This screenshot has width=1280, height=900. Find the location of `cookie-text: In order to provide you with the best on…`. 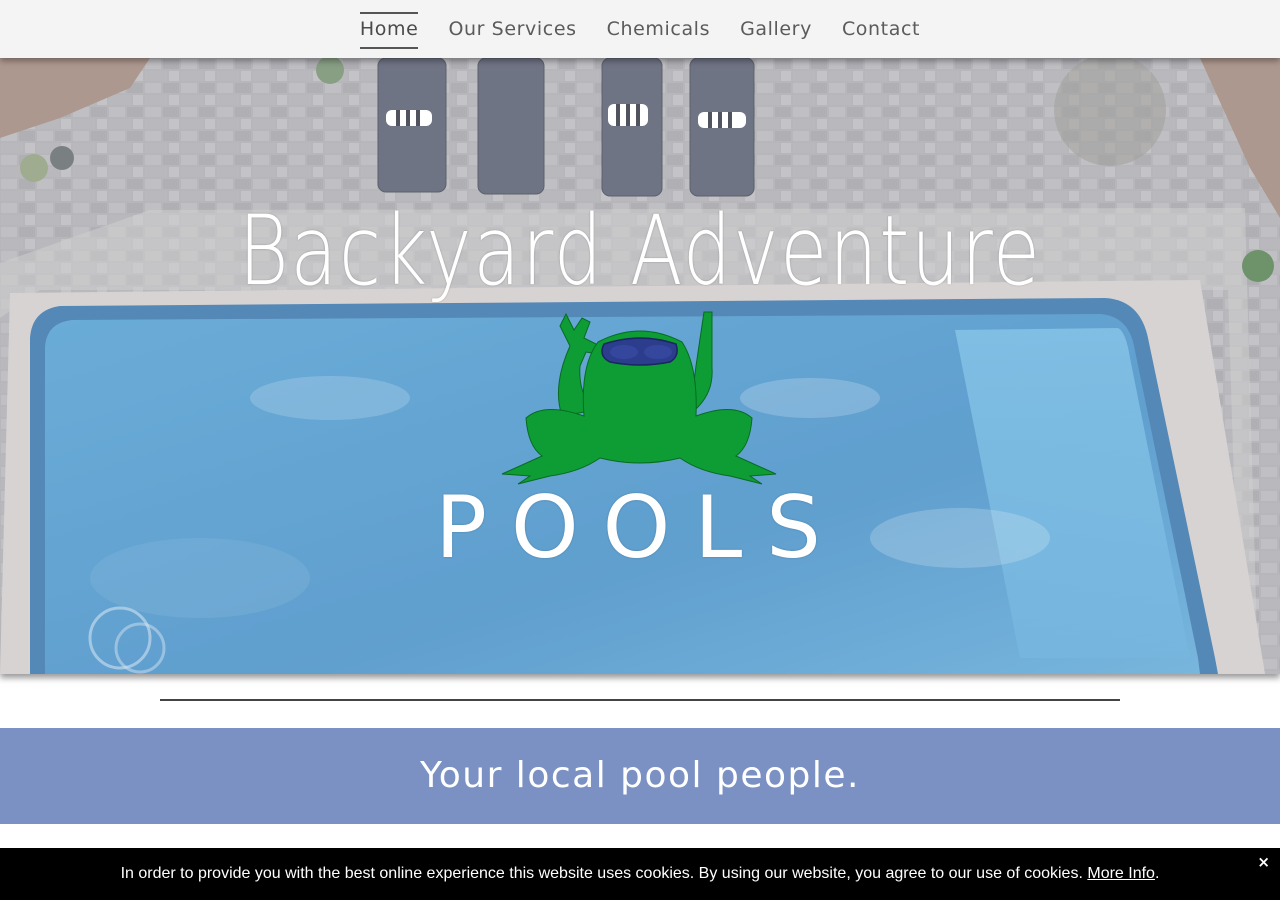

cookie-text: In order to provide you with the best on… is located at coordinates (640, 874).